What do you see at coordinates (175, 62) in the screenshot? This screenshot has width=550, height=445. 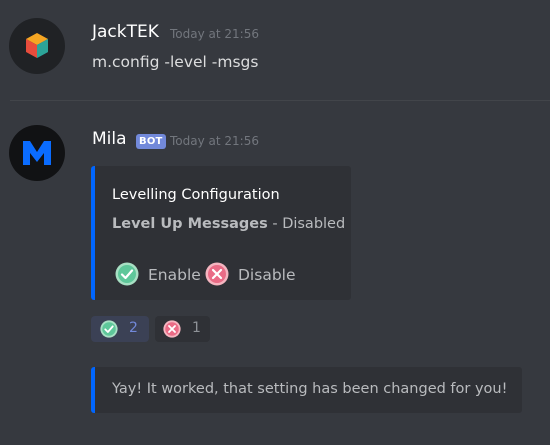 I see `message-text: m.config -level -msgs` at bounding box center [175, 62].